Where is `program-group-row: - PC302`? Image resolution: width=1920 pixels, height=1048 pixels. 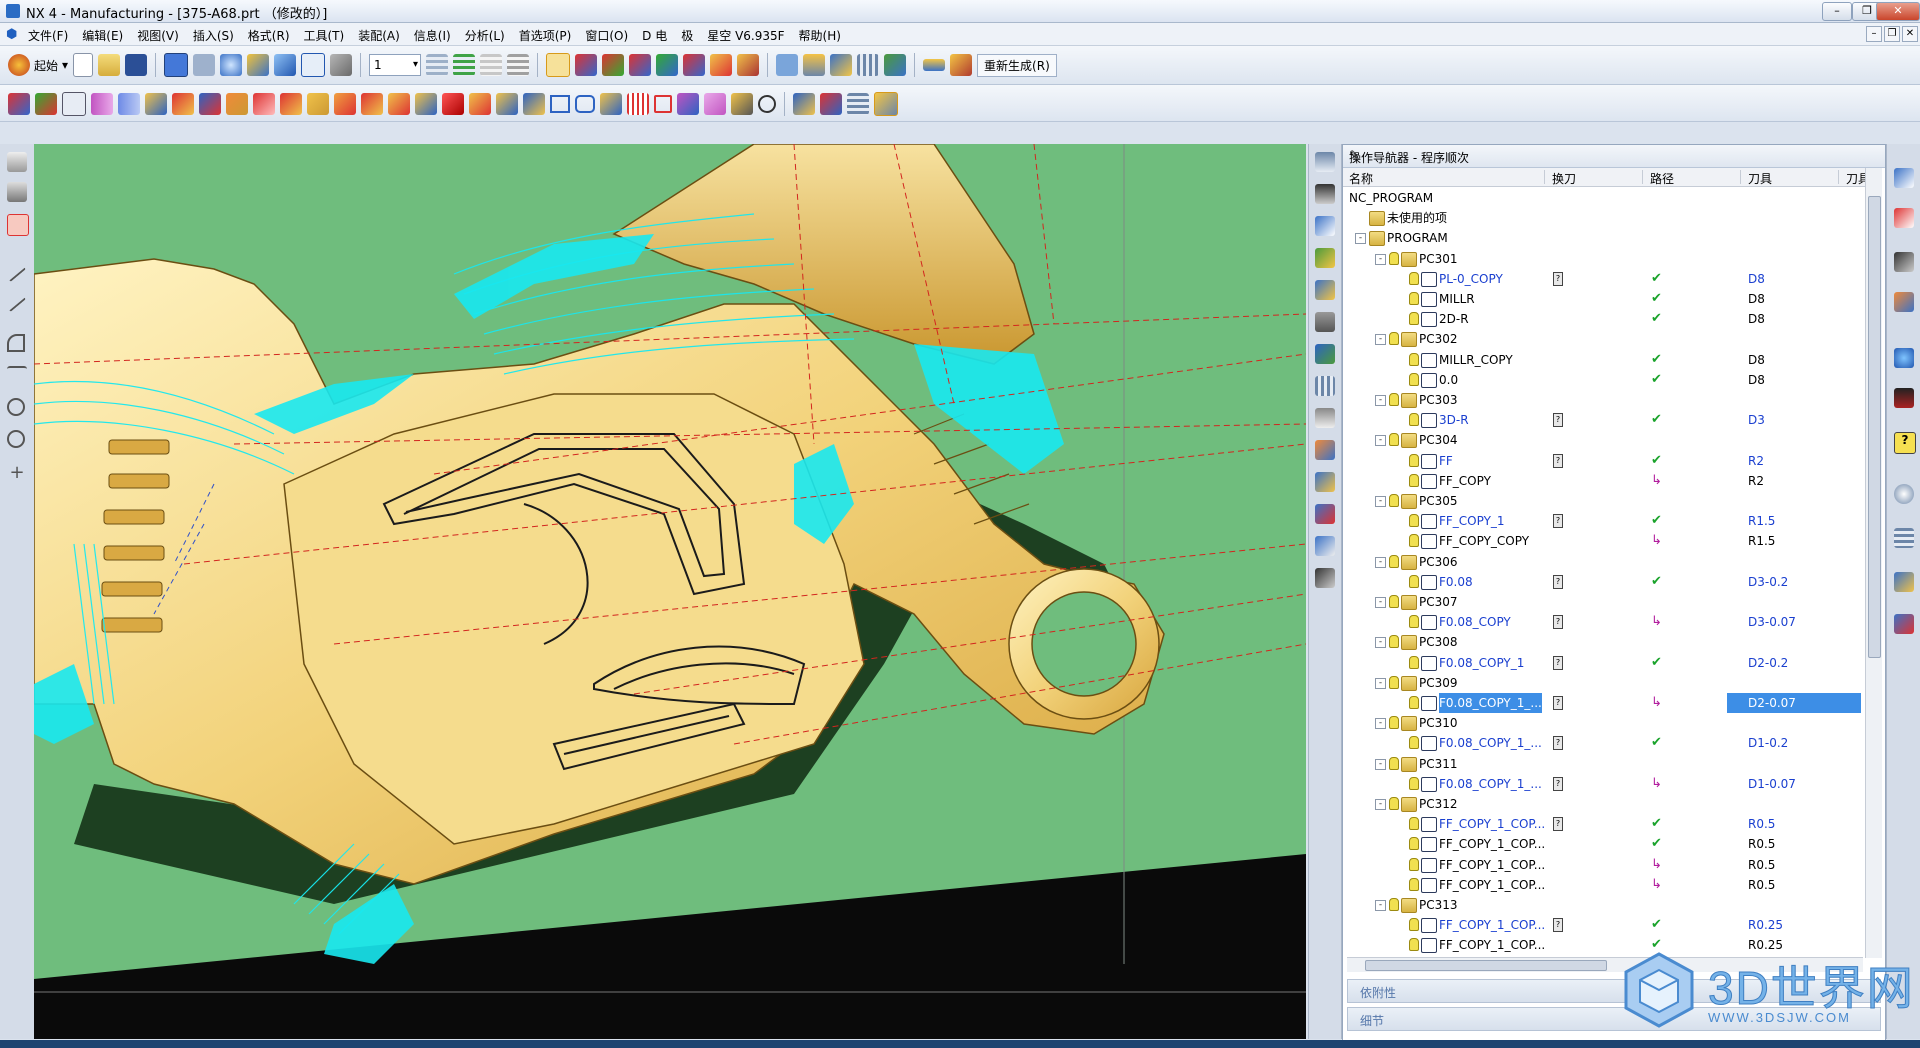 program-group-row: - PC302 is located at coordinates (1603, 339).